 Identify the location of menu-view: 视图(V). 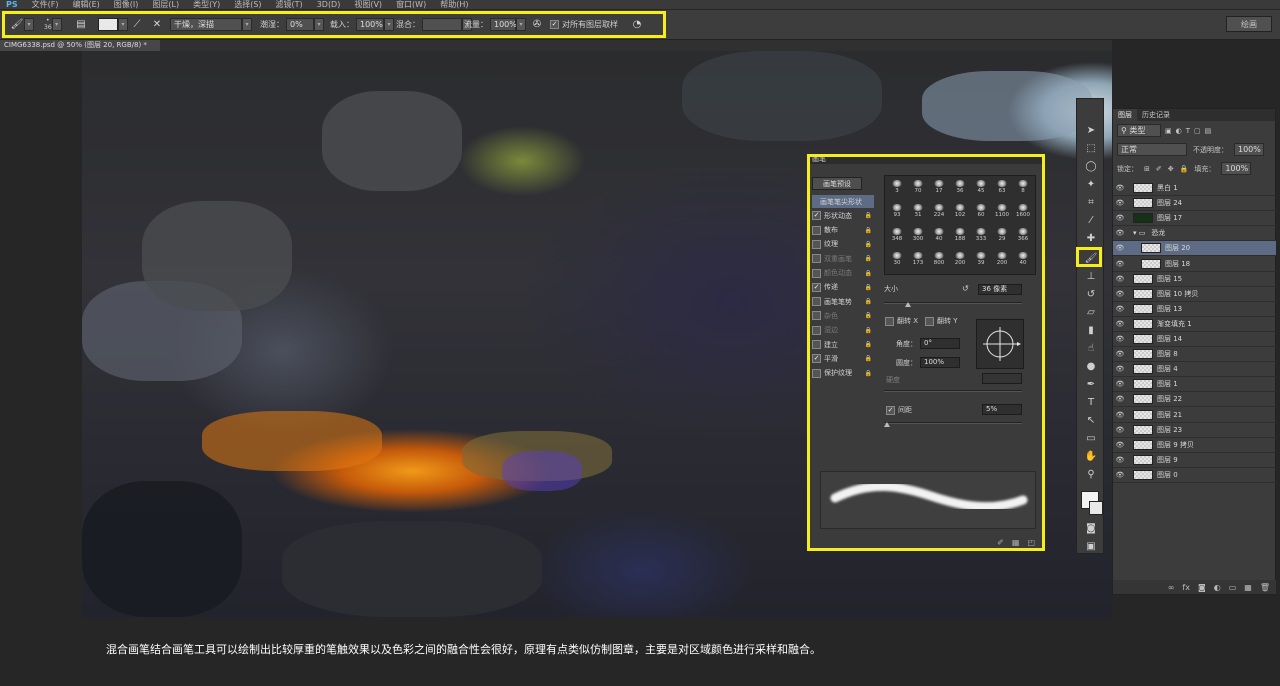
(368, 4).